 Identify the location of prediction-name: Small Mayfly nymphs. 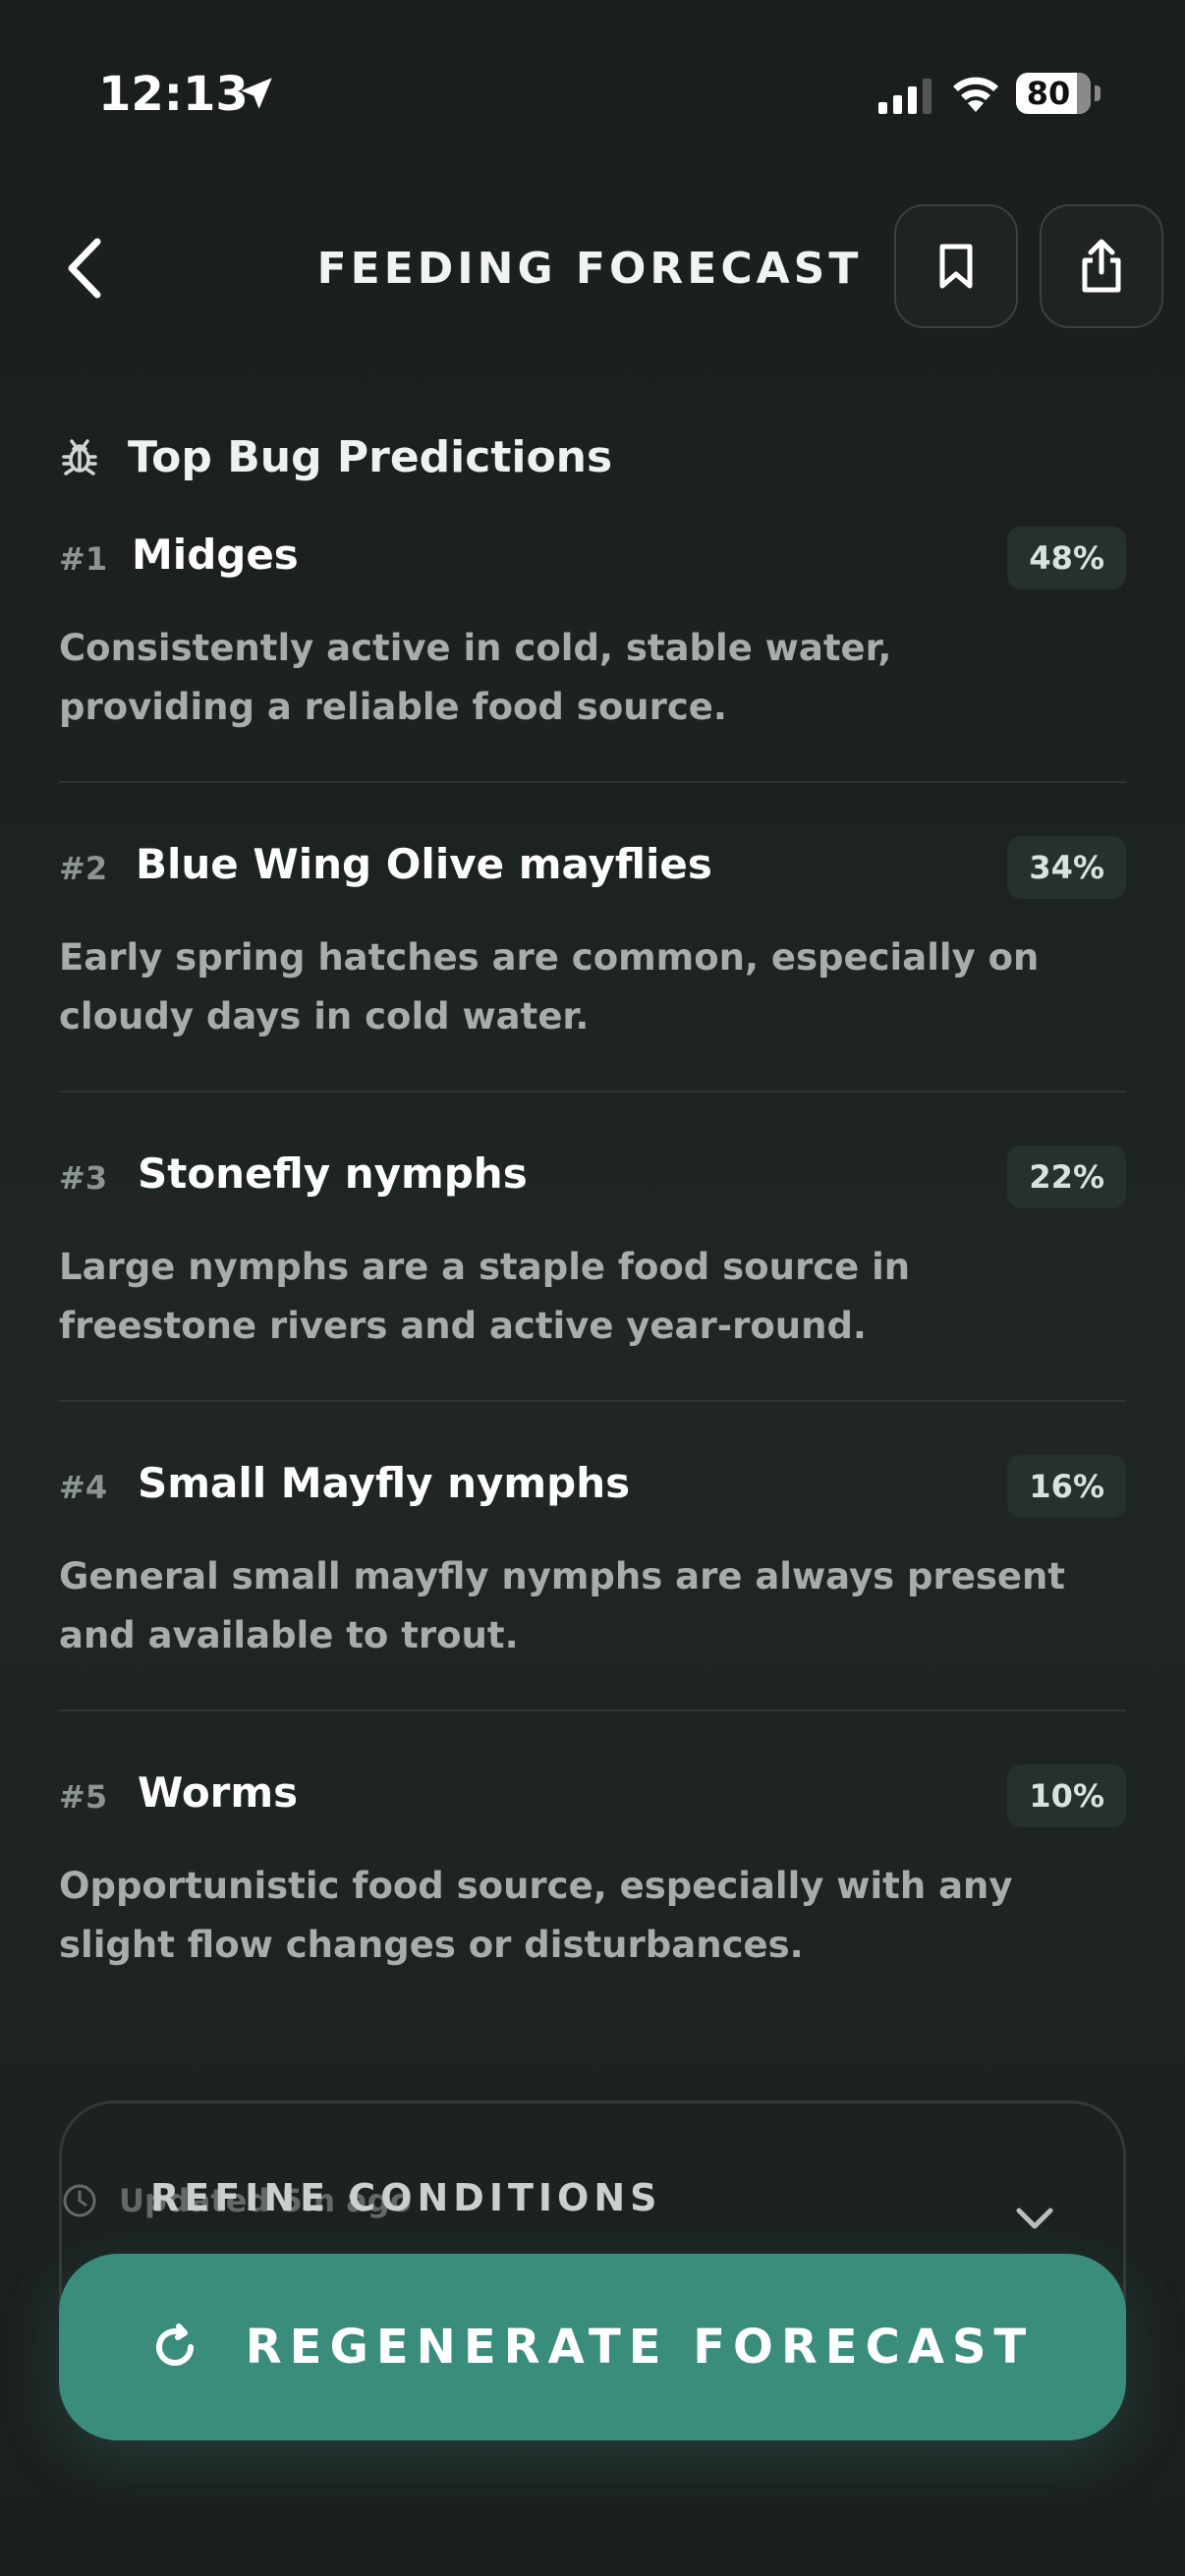
(384, 1483).